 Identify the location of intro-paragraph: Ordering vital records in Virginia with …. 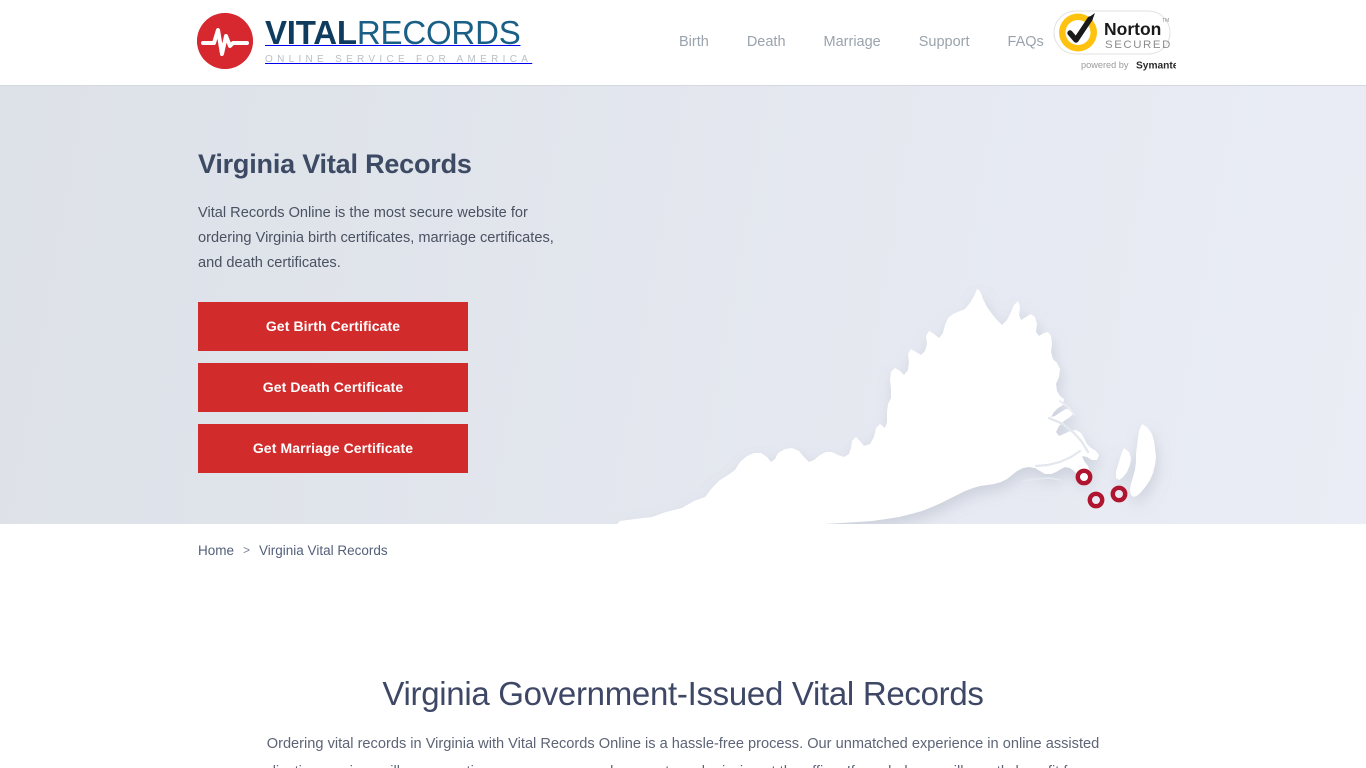
(682, 752).